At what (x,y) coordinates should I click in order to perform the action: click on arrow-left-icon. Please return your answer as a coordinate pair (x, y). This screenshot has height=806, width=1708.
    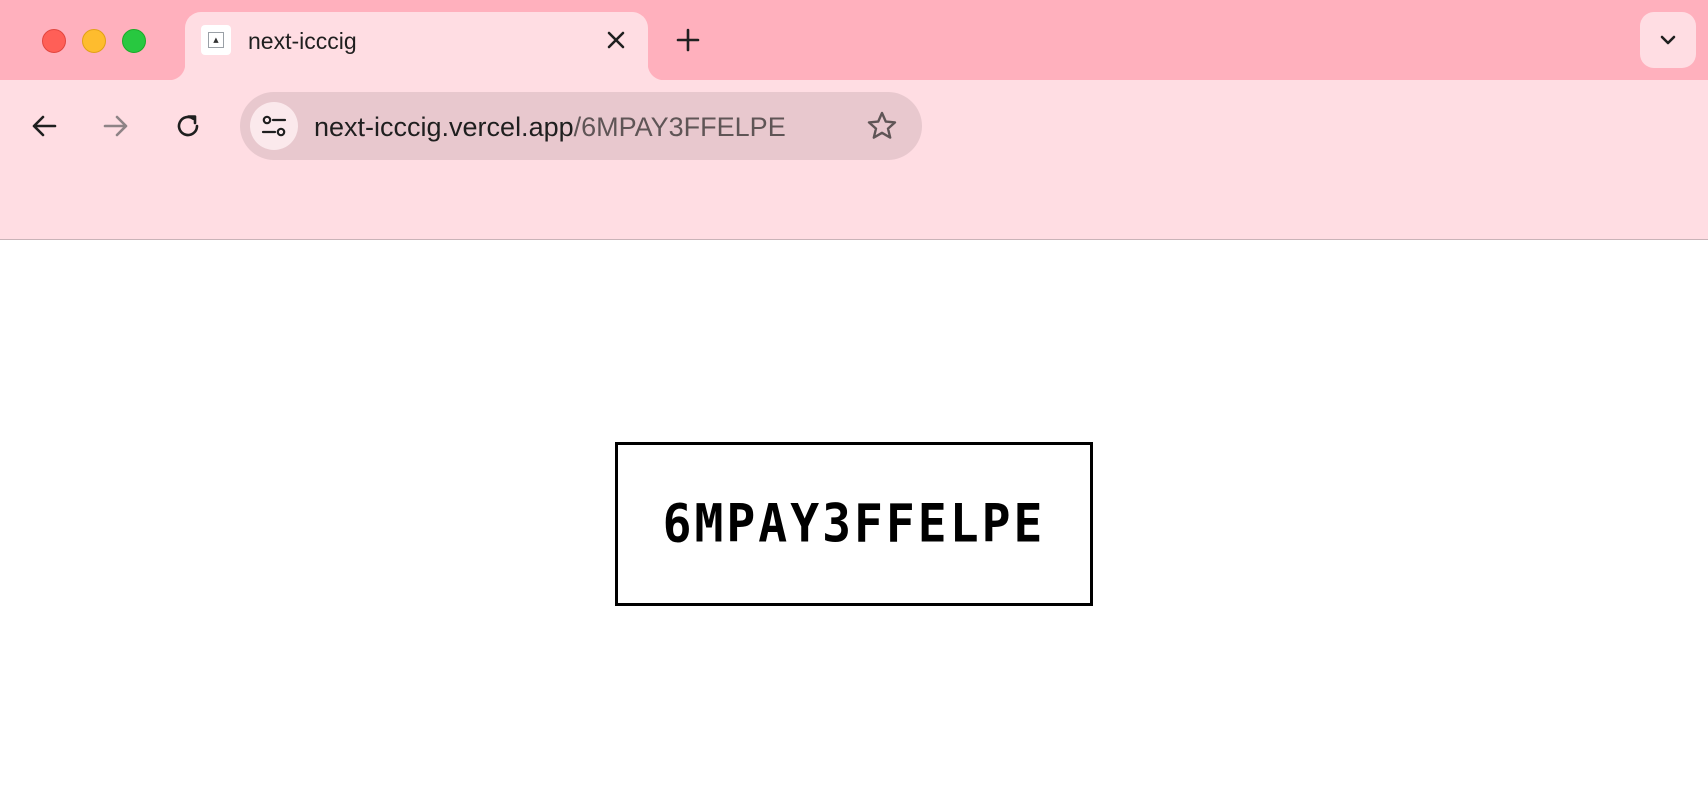
    Looking at the image, I should click on (44, 126).